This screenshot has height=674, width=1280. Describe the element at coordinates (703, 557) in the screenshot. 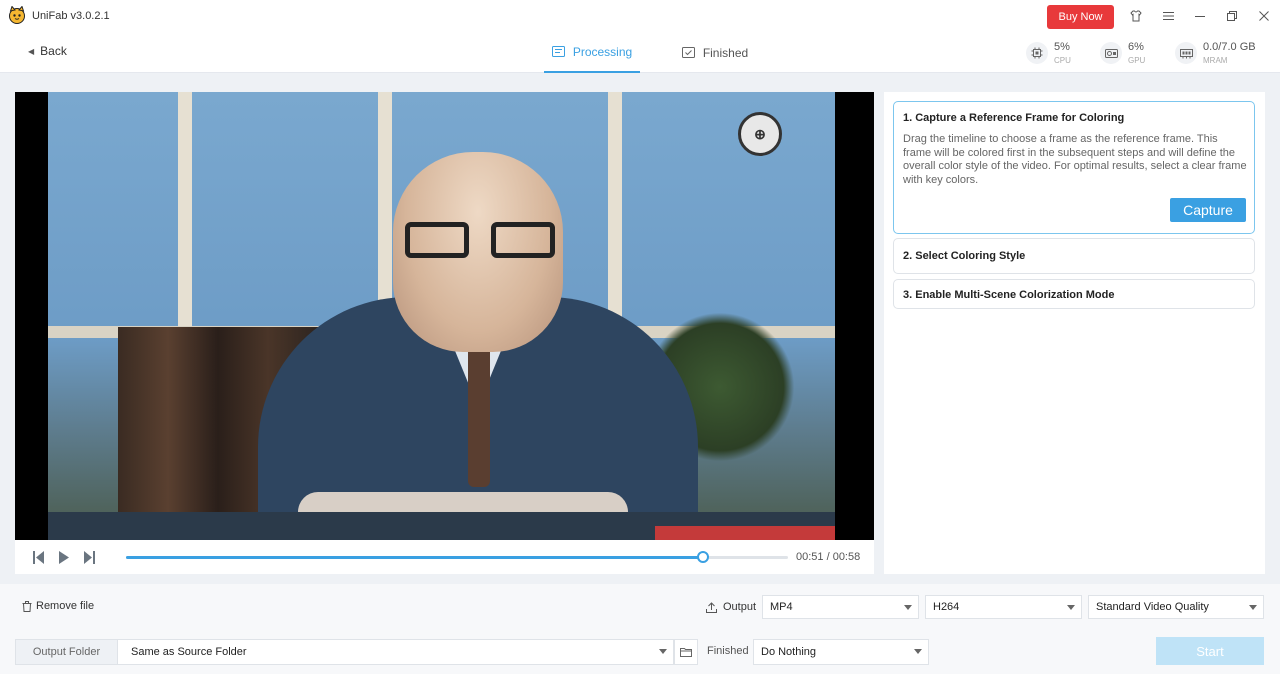

I see `timeline-handle` at that location.